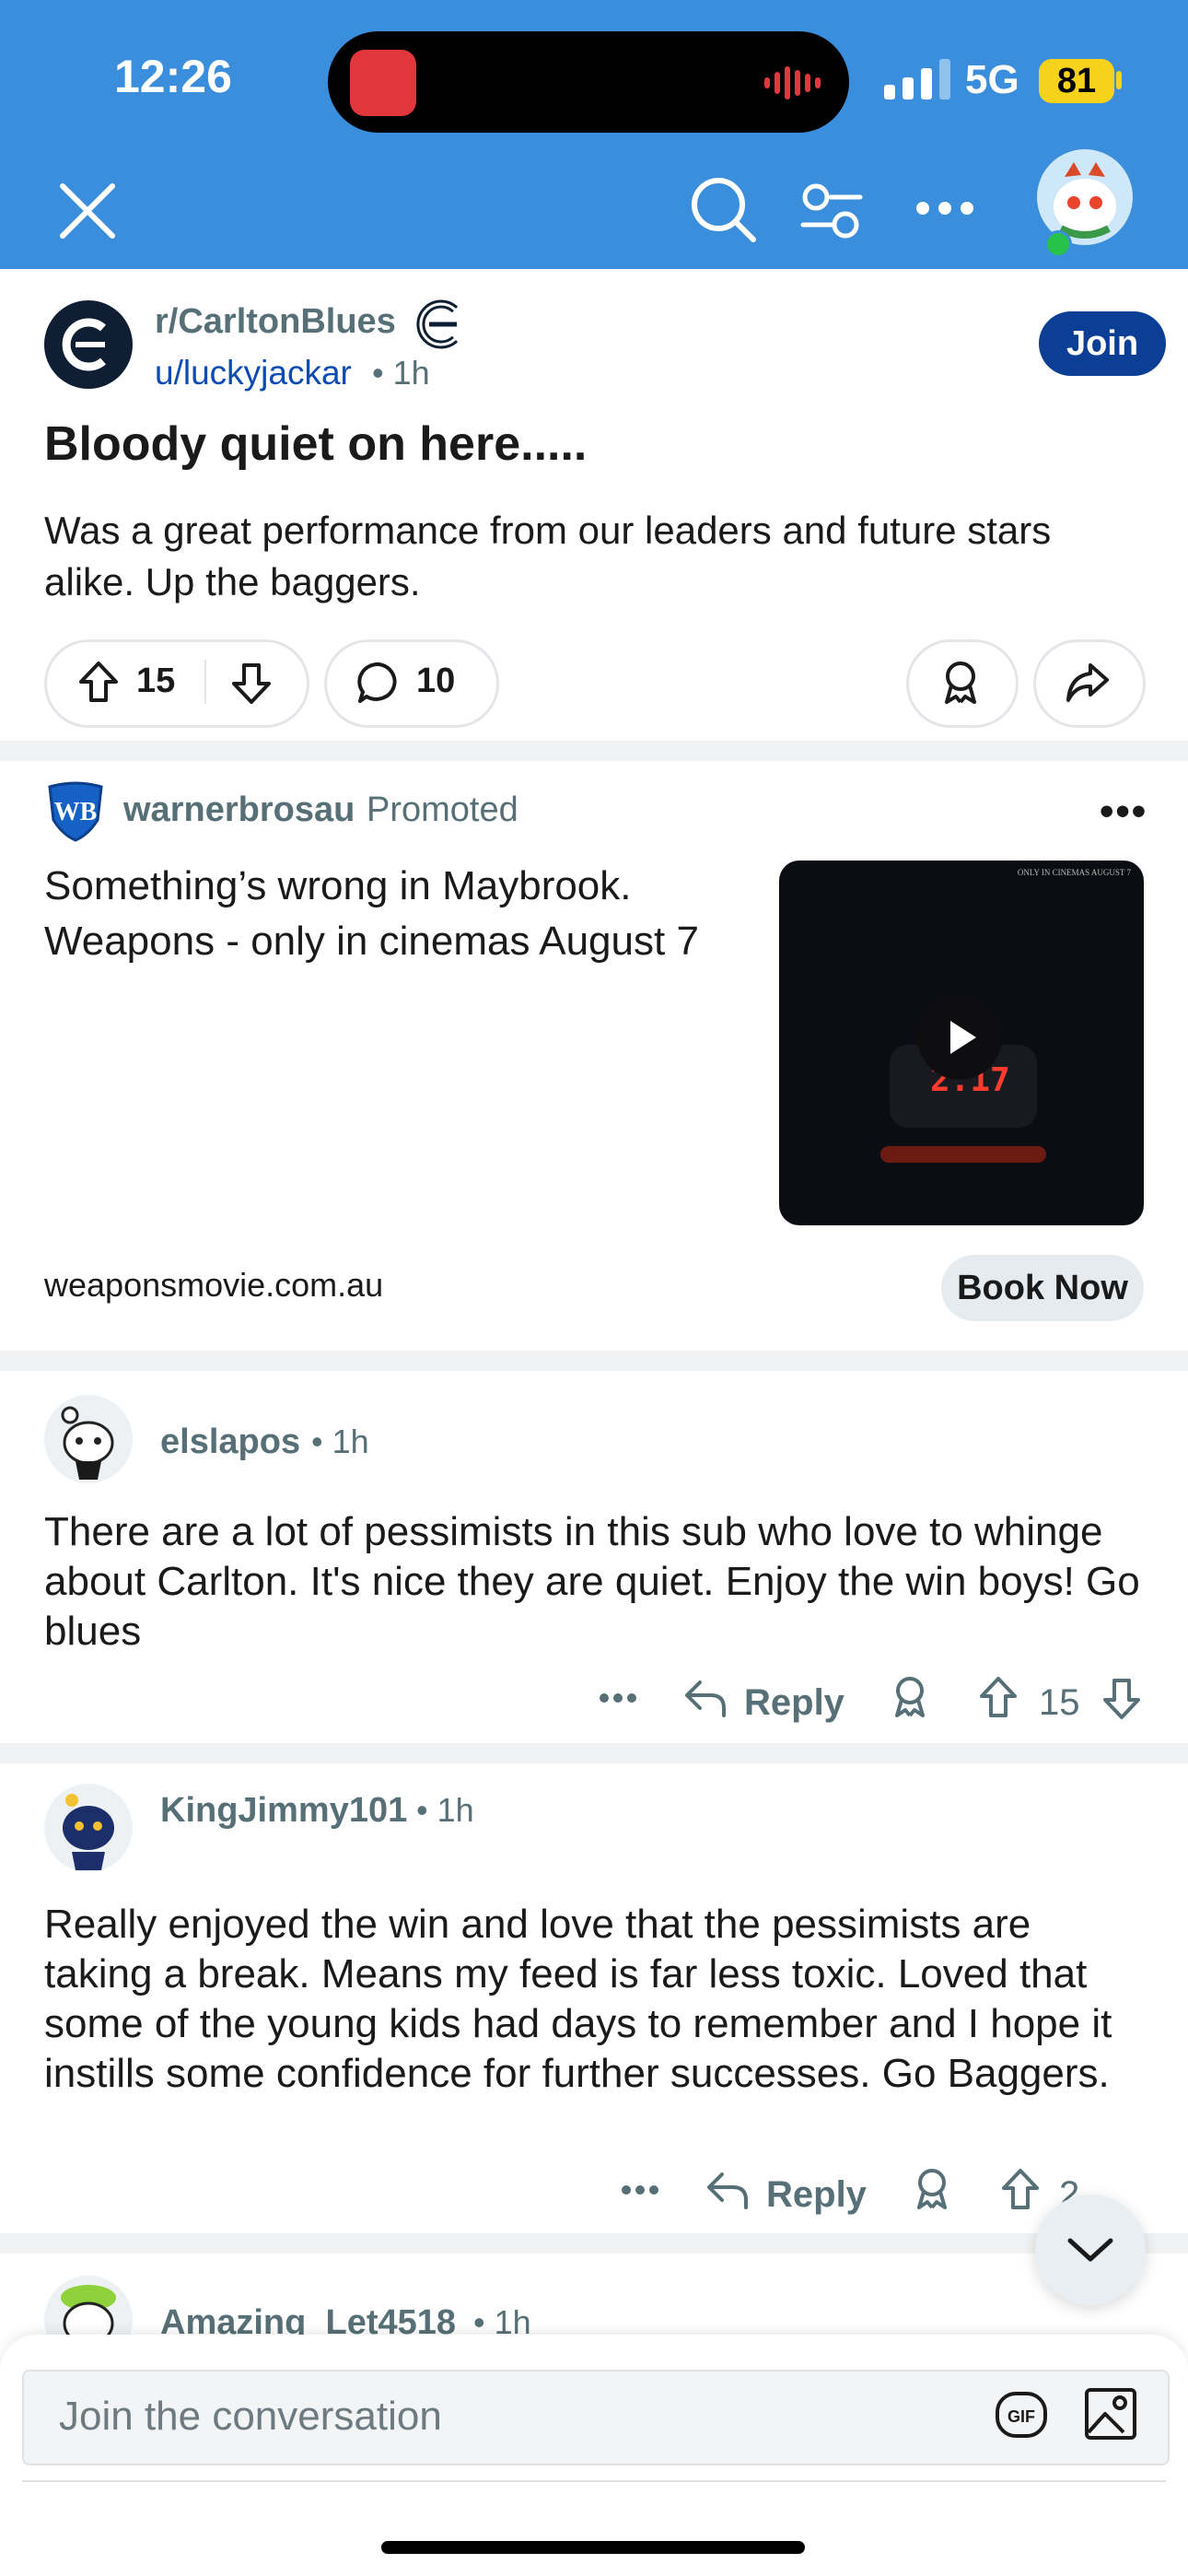 This screenshot has height=2576, width=1188. I want to click on audio-waveform-icon, so click(792, 83).